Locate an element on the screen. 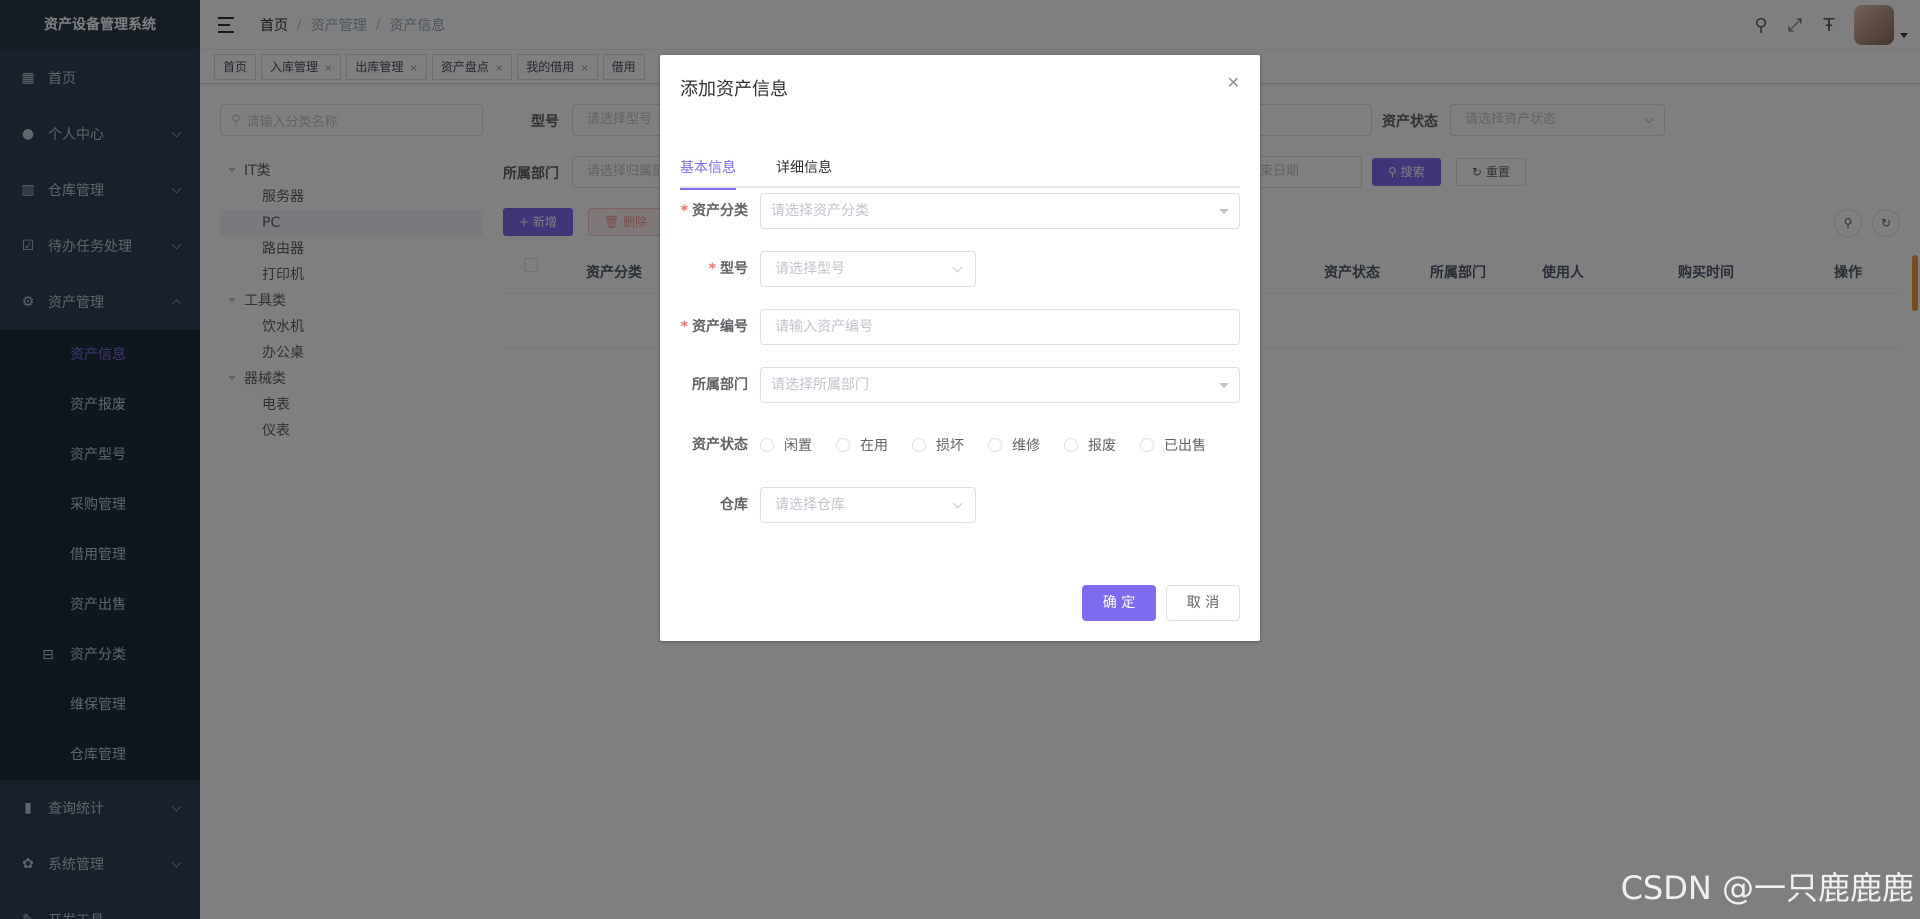  tab-detail-info: 详细信息 is located at coordinates (804, 168).